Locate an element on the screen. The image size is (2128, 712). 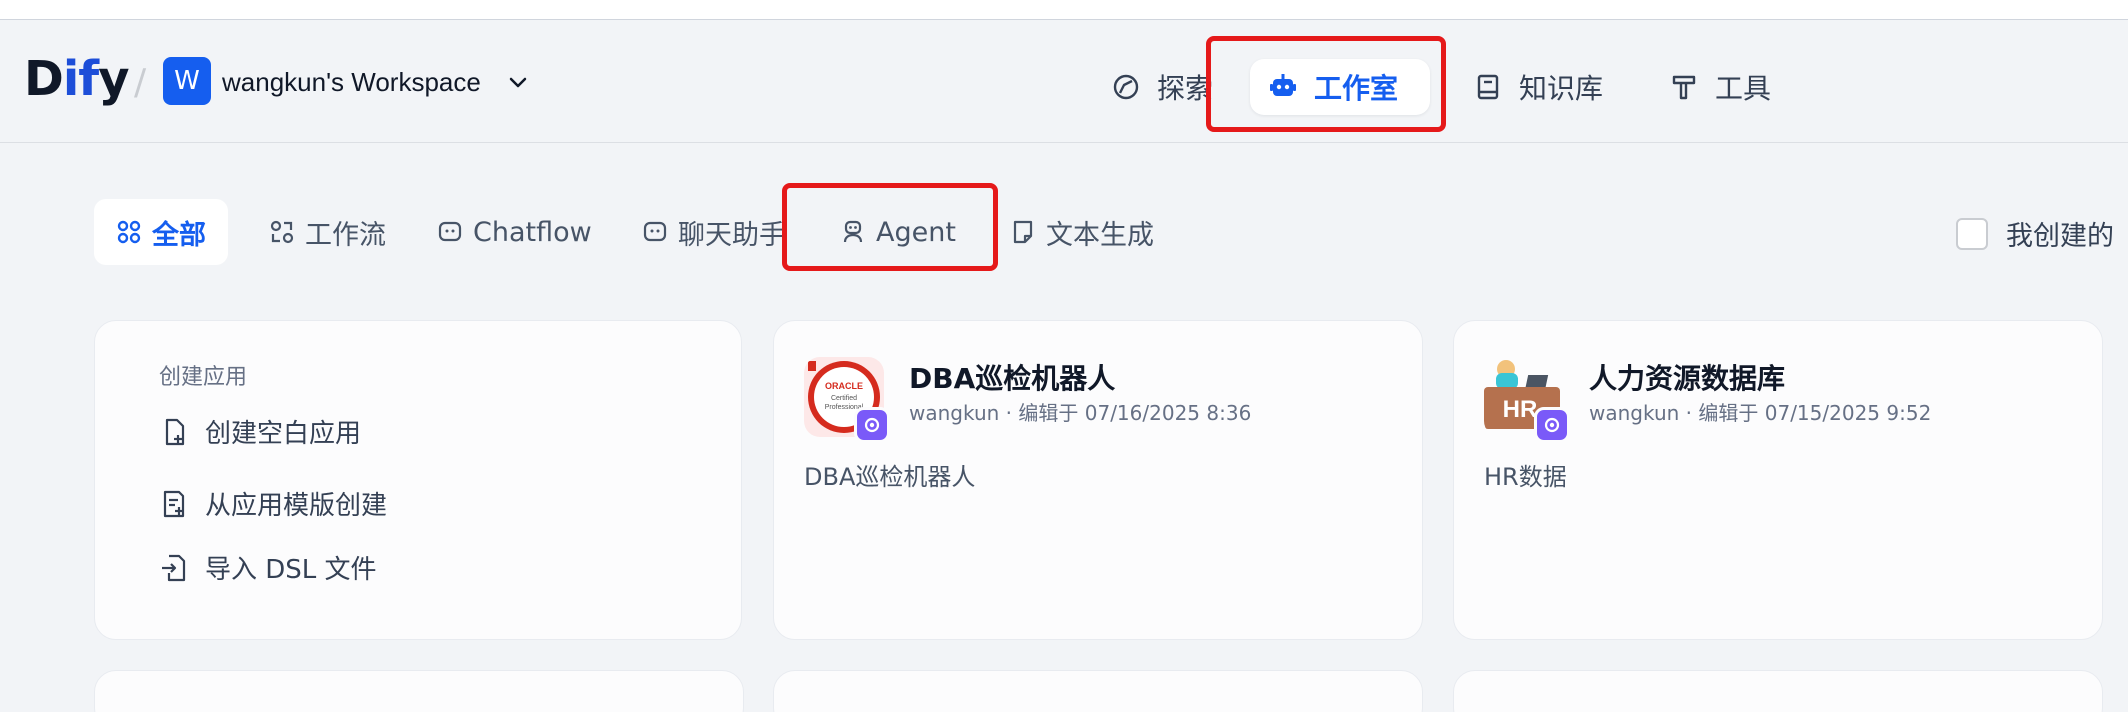
import-dsl-button: 导入 DSL 文件 is located at coordinates (268, 567).